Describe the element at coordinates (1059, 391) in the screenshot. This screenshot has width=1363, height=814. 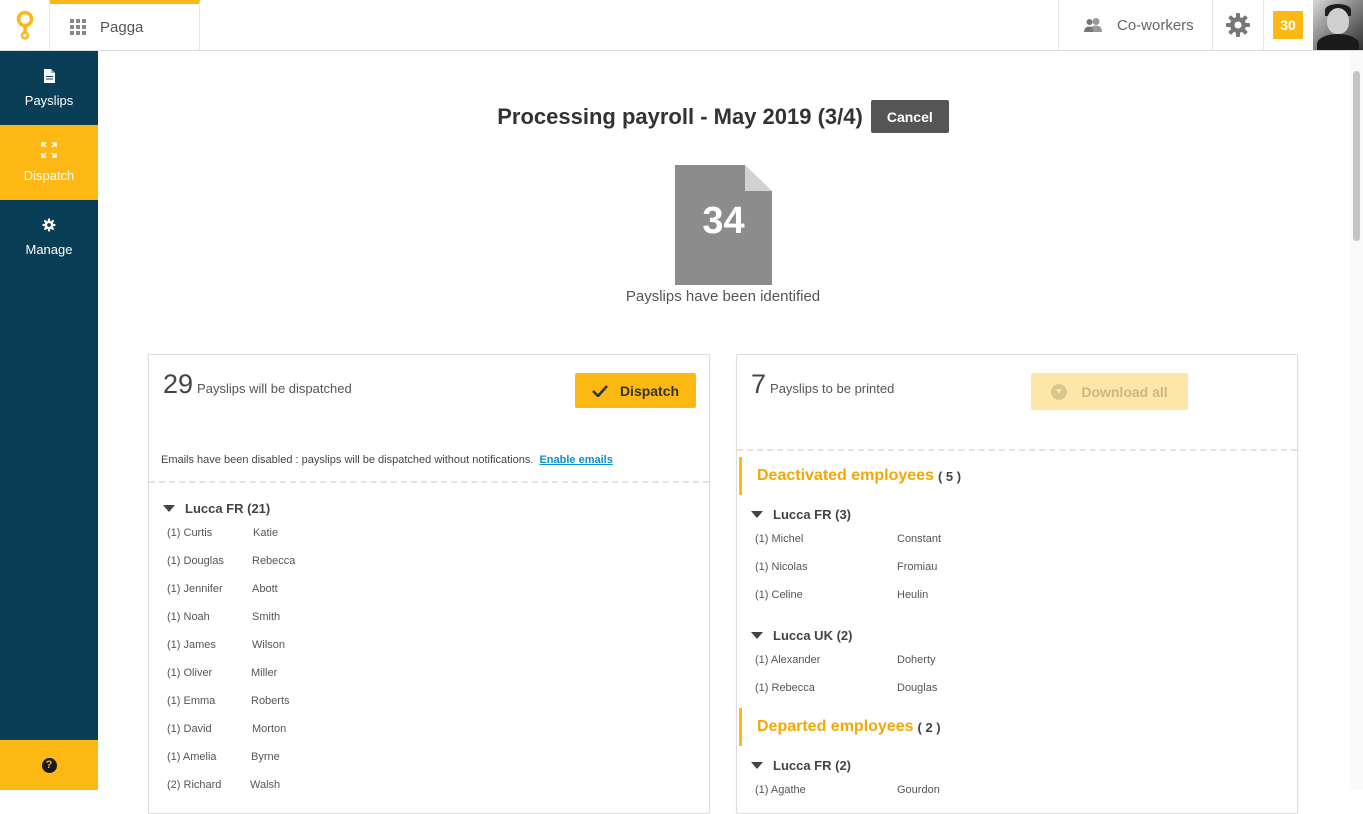
I see `download-icon` at that location.